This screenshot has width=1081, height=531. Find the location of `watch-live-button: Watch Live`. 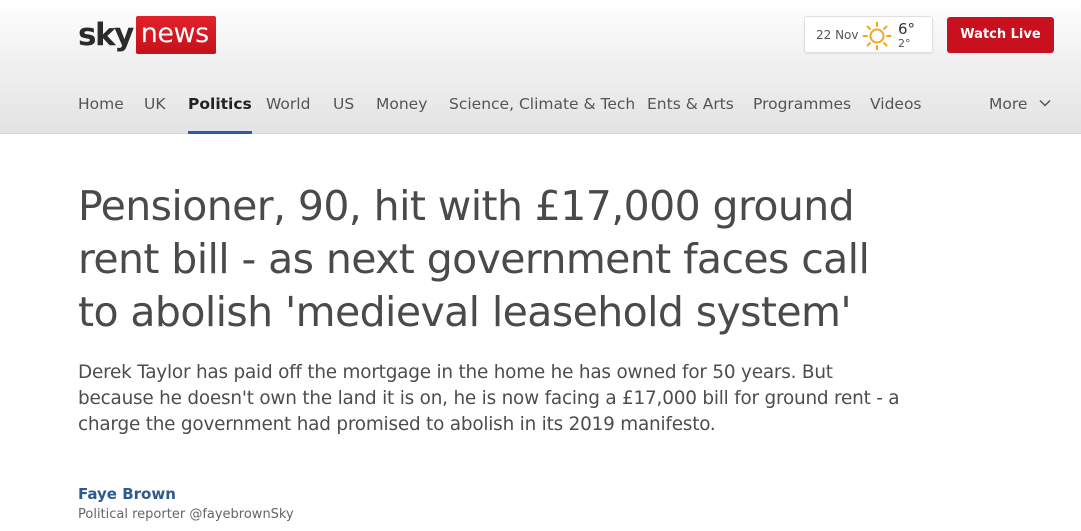

watch-live-button: Watch Live is located at coordinates (1000, 35).